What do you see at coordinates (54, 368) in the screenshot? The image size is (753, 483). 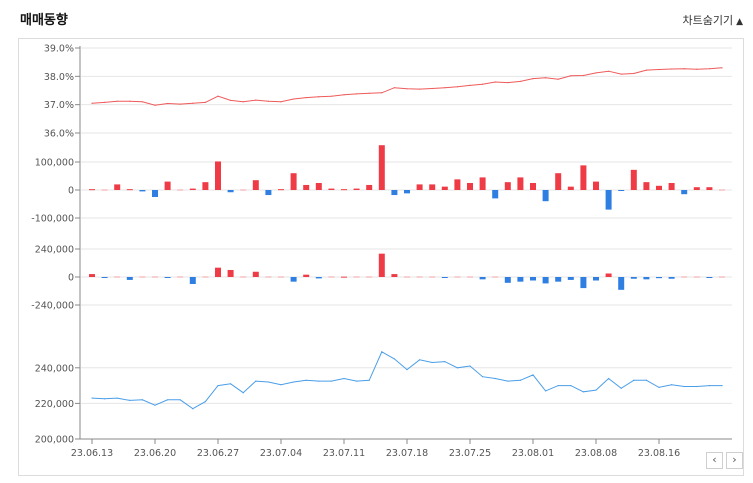 I see `y-tick-label: 240,000` at bounding box center [54, 368].